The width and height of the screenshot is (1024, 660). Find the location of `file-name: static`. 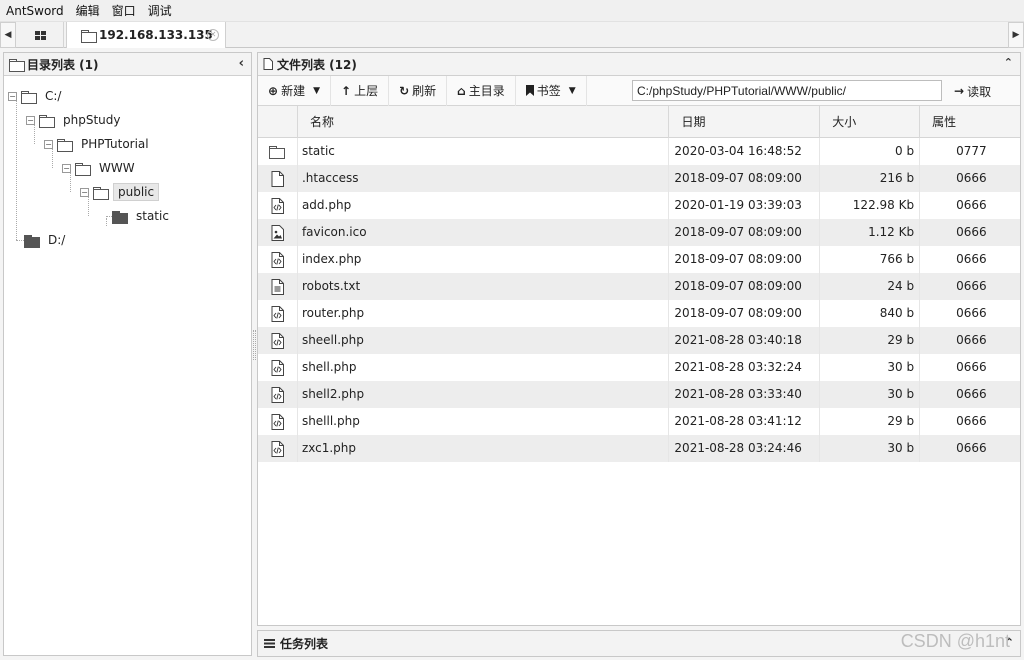

file-name: static is located at coordinates (484, 151).